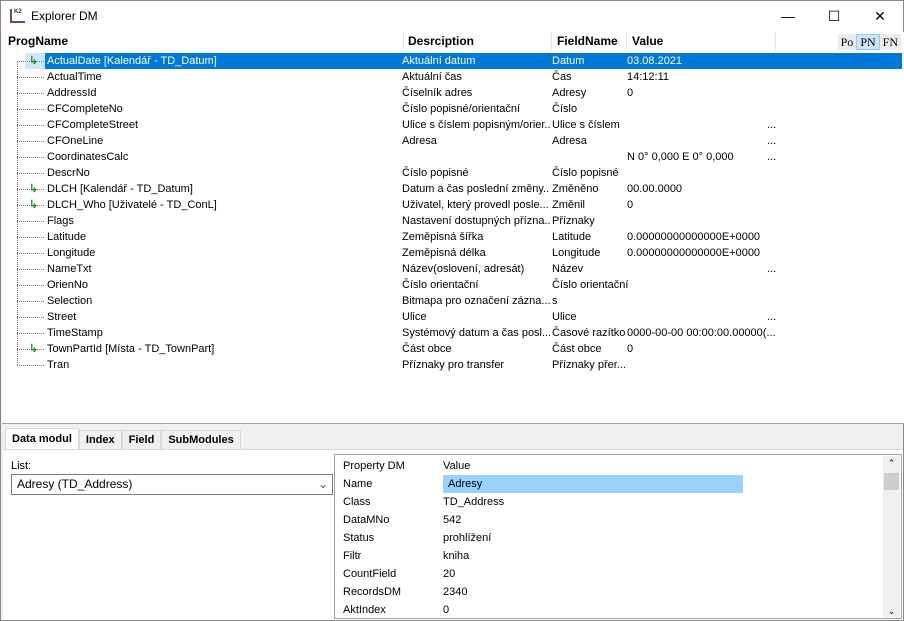  I want to click on tab-submodules: SubModules, so click(201, 440).